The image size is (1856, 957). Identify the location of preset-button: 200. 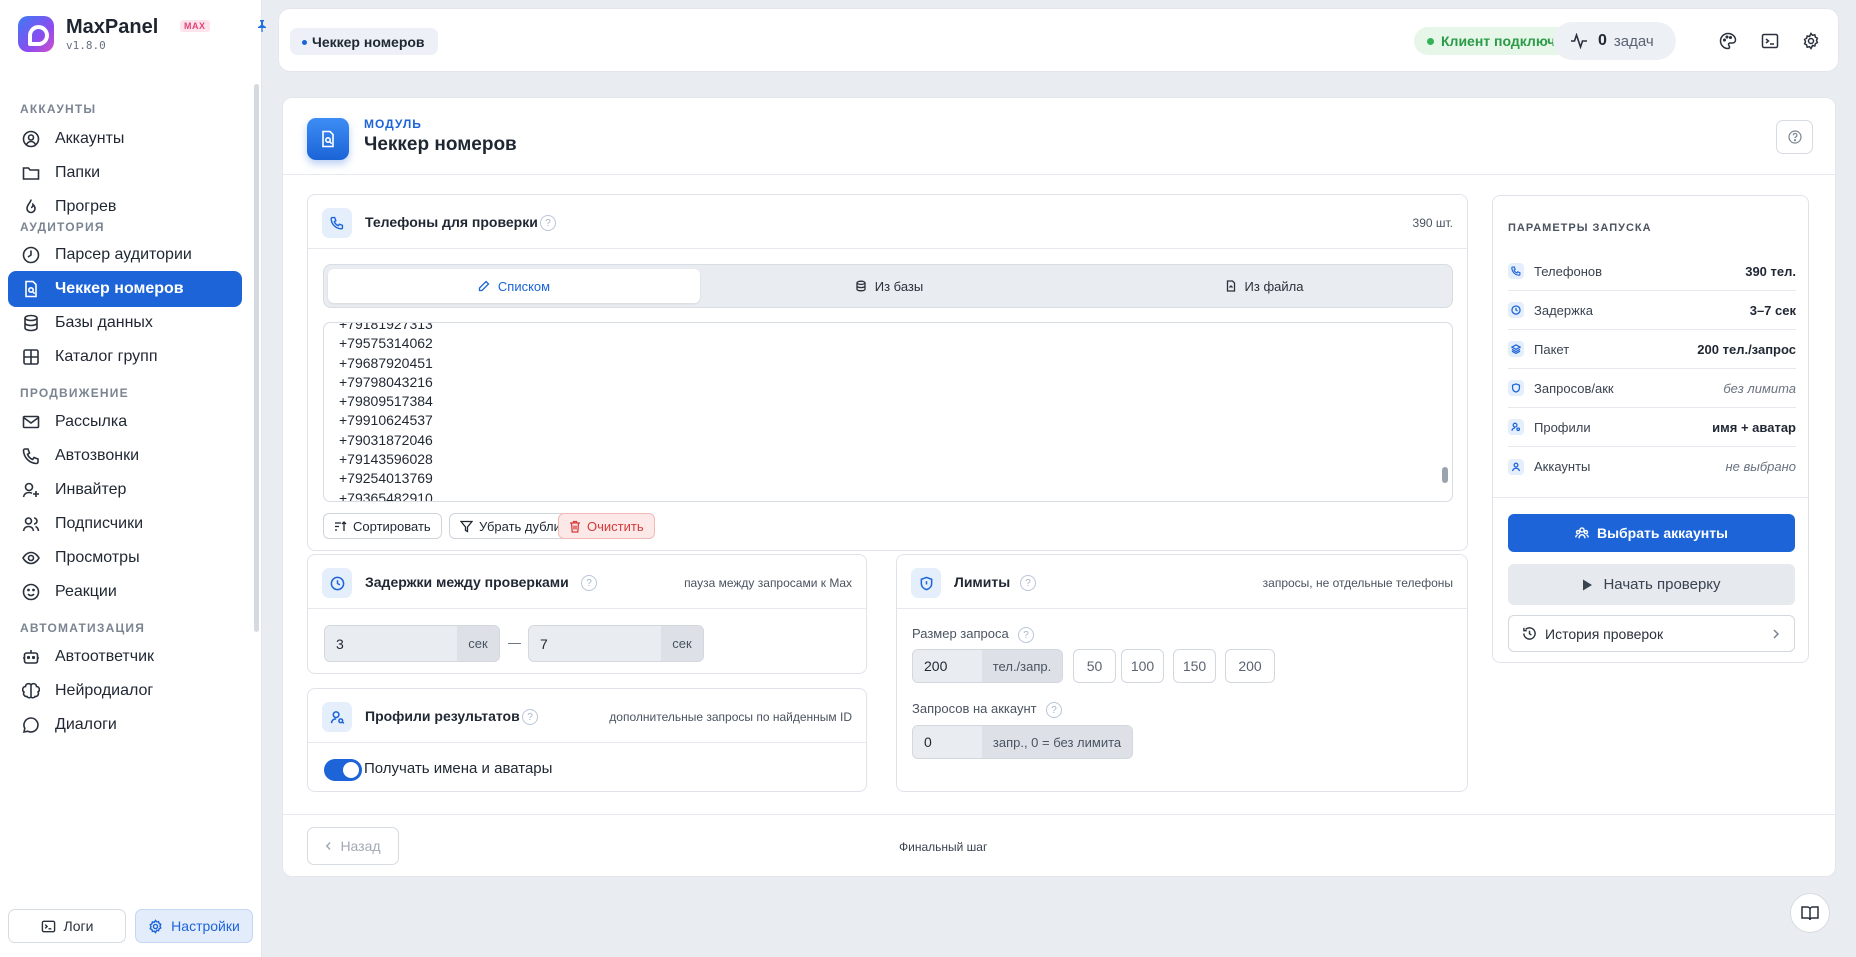
(1250, 666).